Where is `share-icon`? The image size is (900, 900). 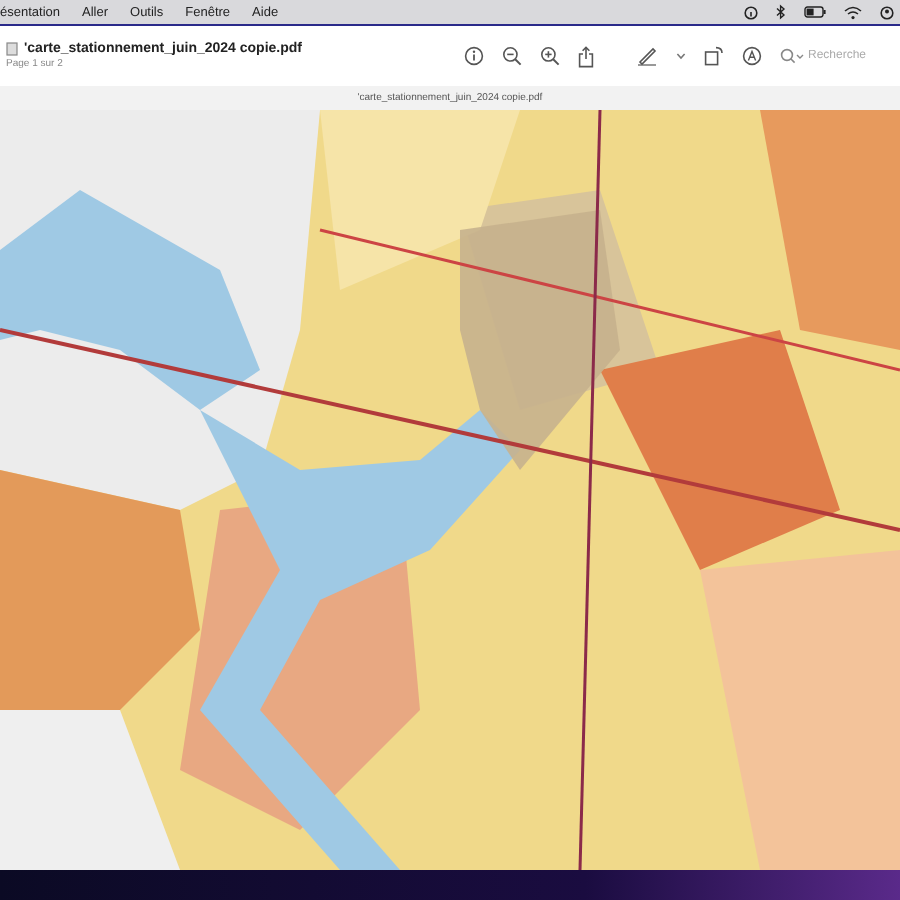 share-icon is located at coordinates (586, 56).